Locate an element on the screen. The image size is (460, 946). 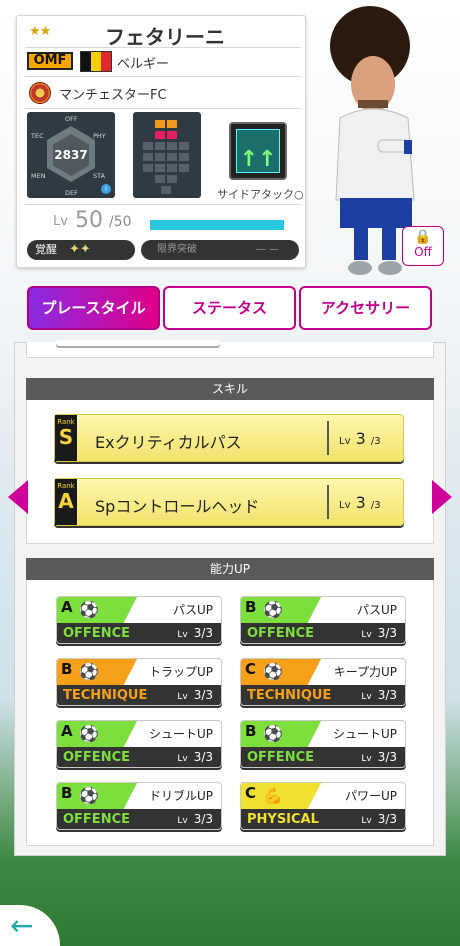
ability-card: C 💪 パワーUP PHYSICAL Lv 3/3 is located at coordinates (323, 806).